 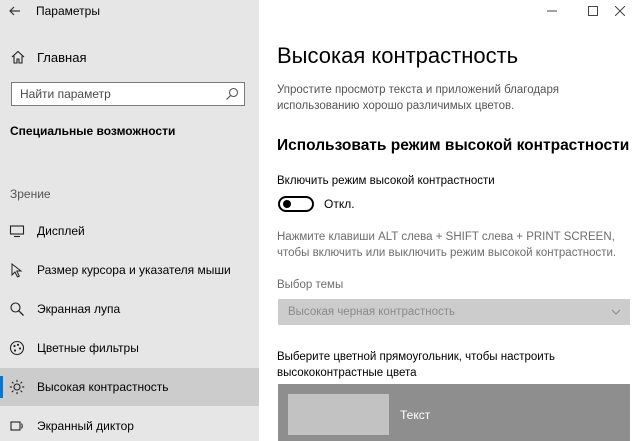 I want to click on narrator-icon, so click(x=16, y=426).